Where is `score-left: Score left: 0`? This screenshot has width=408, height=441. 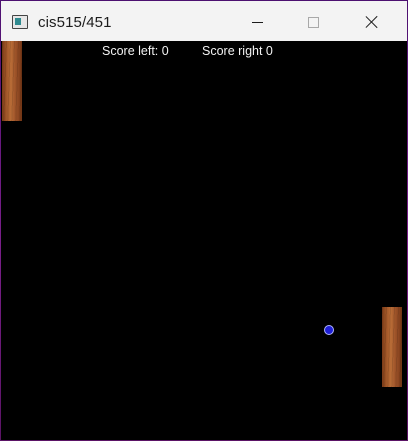
score-left: Score left: 0 is located at coordinates (135, 51).